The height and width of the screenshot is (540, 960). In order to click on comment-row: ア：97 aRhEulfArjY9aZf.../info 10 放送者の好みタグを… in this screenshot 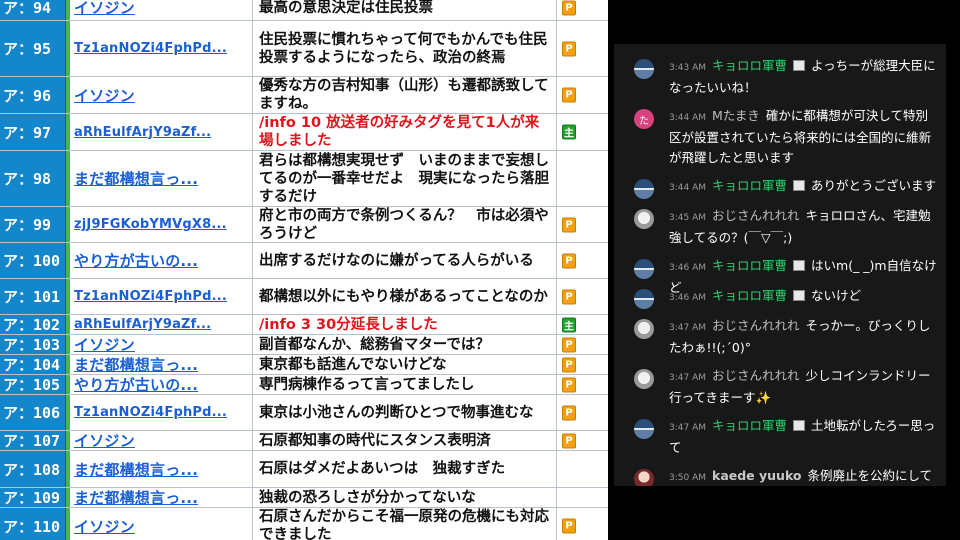, I will do `click(304, 132)`.